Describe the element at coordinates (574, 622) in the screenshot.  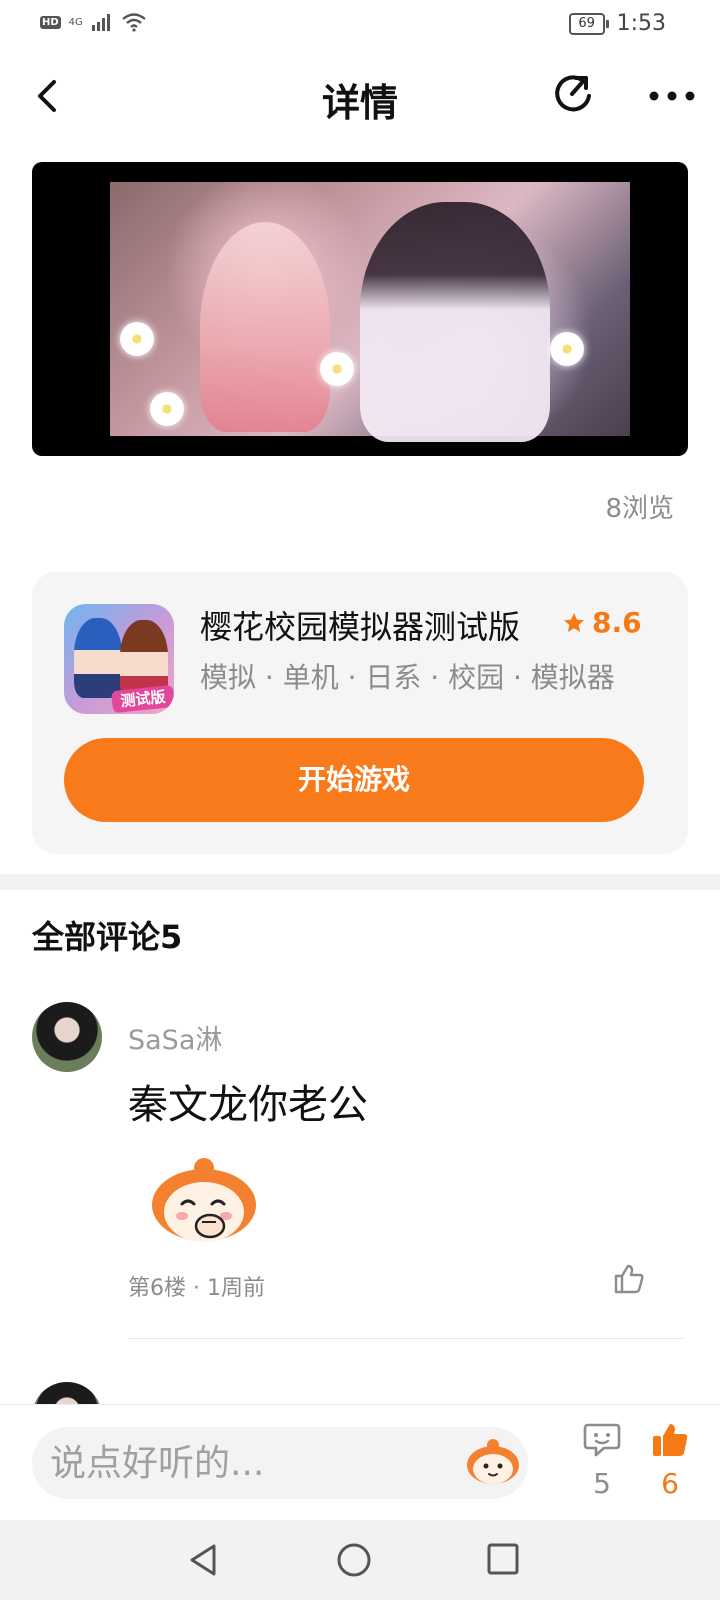
I see `star-icon` at that location.